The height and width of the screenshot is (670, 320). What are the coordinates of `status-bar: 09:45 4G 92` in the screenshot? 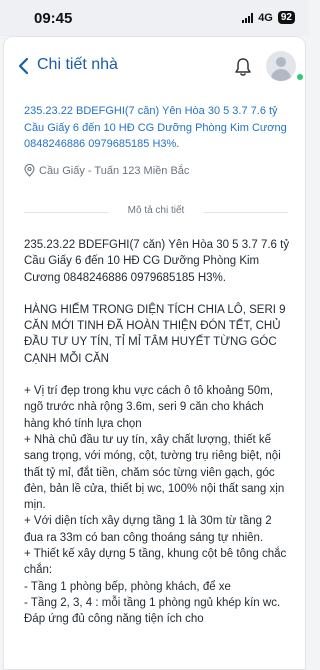 It's located at (154, 18).